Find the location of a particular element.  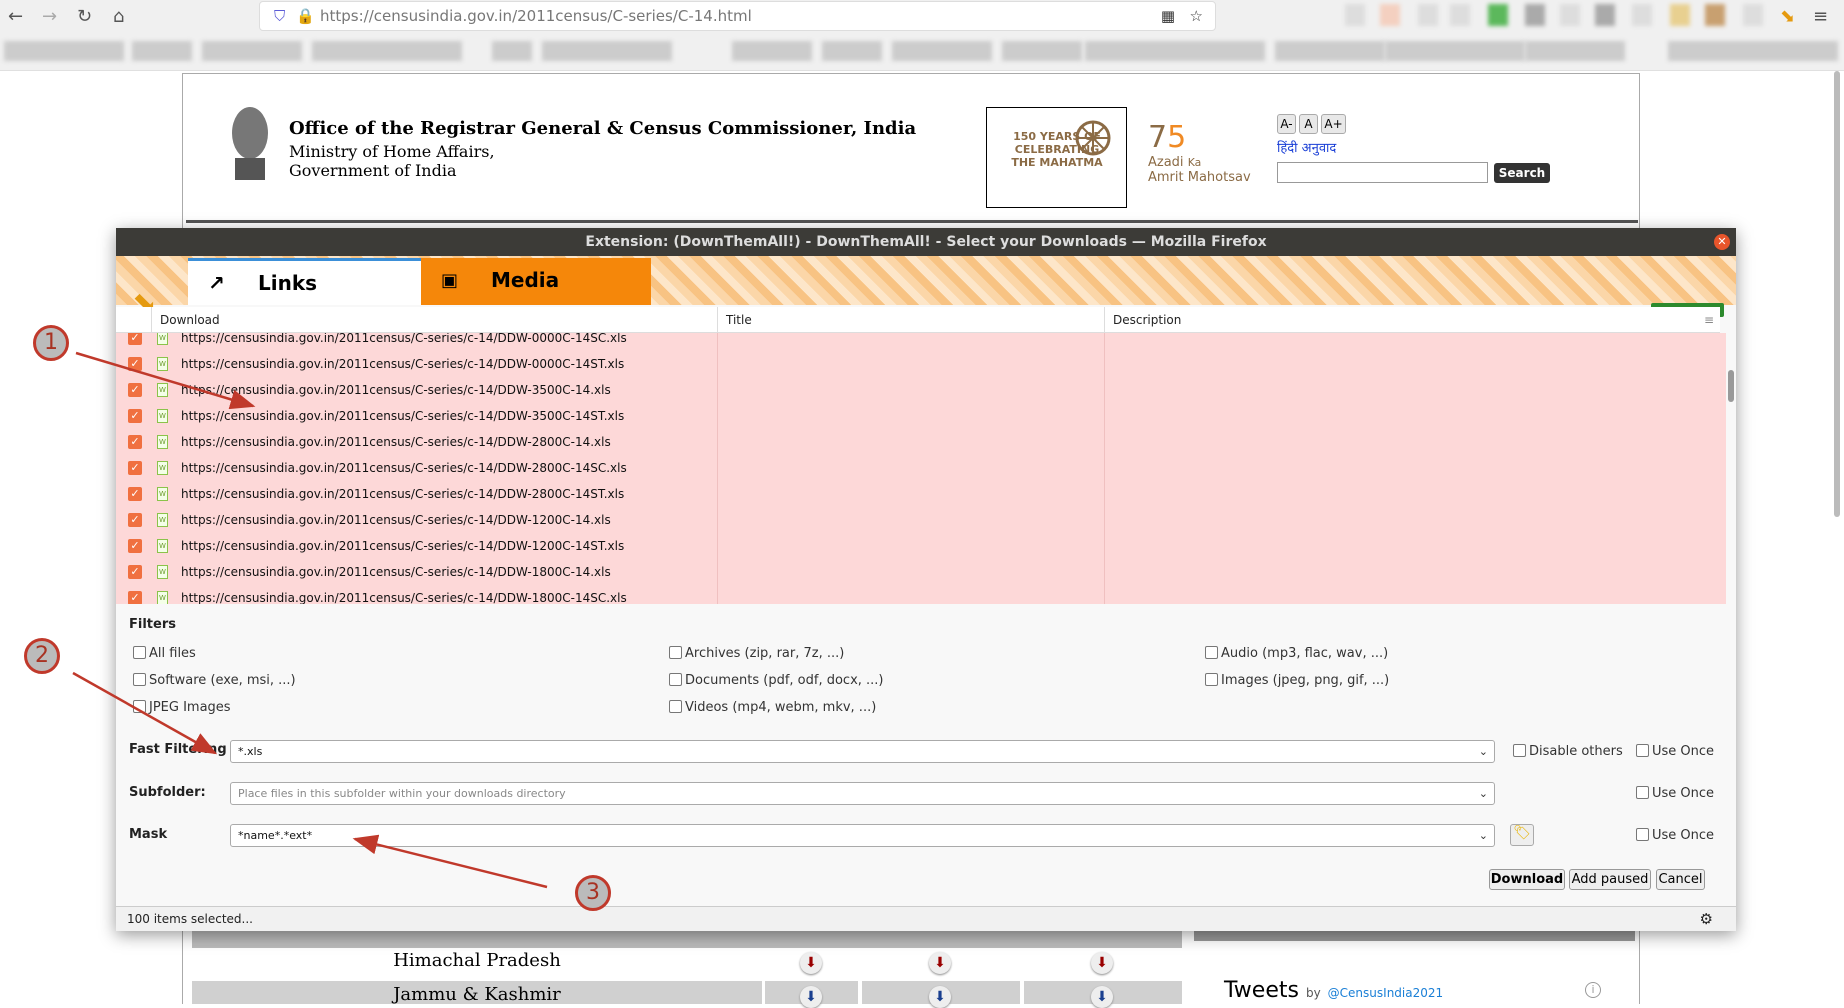

fast-filtering-input: *.xls ⌄ is located at coordinates (862, 751).